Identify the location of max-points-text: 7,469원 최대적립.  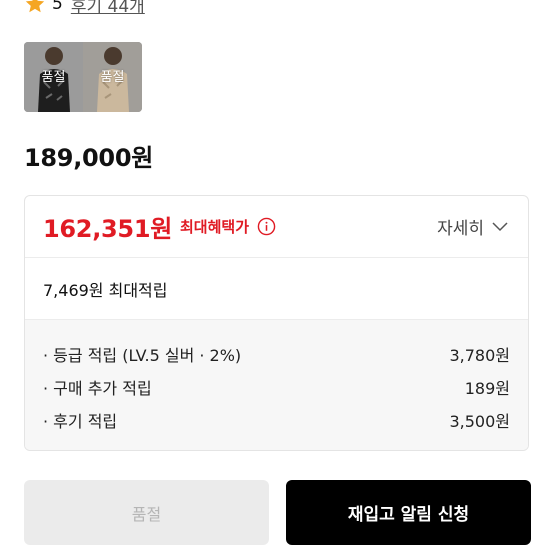
(105, 290).